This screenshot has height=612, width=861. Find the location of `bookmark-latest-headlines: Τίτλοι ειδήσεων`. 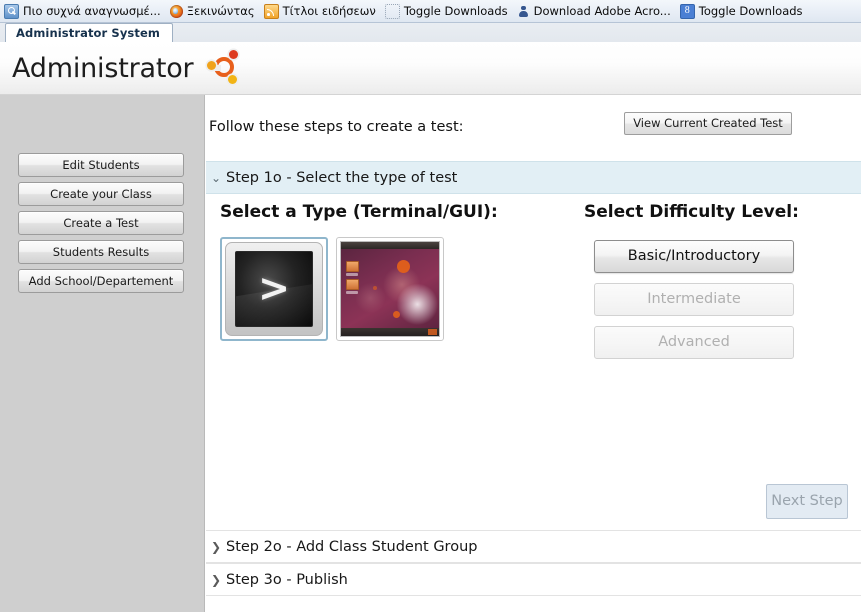

bookmark-latest-headlines: Τίτλοι ειδήσεων is located at coordinates (319, 11).